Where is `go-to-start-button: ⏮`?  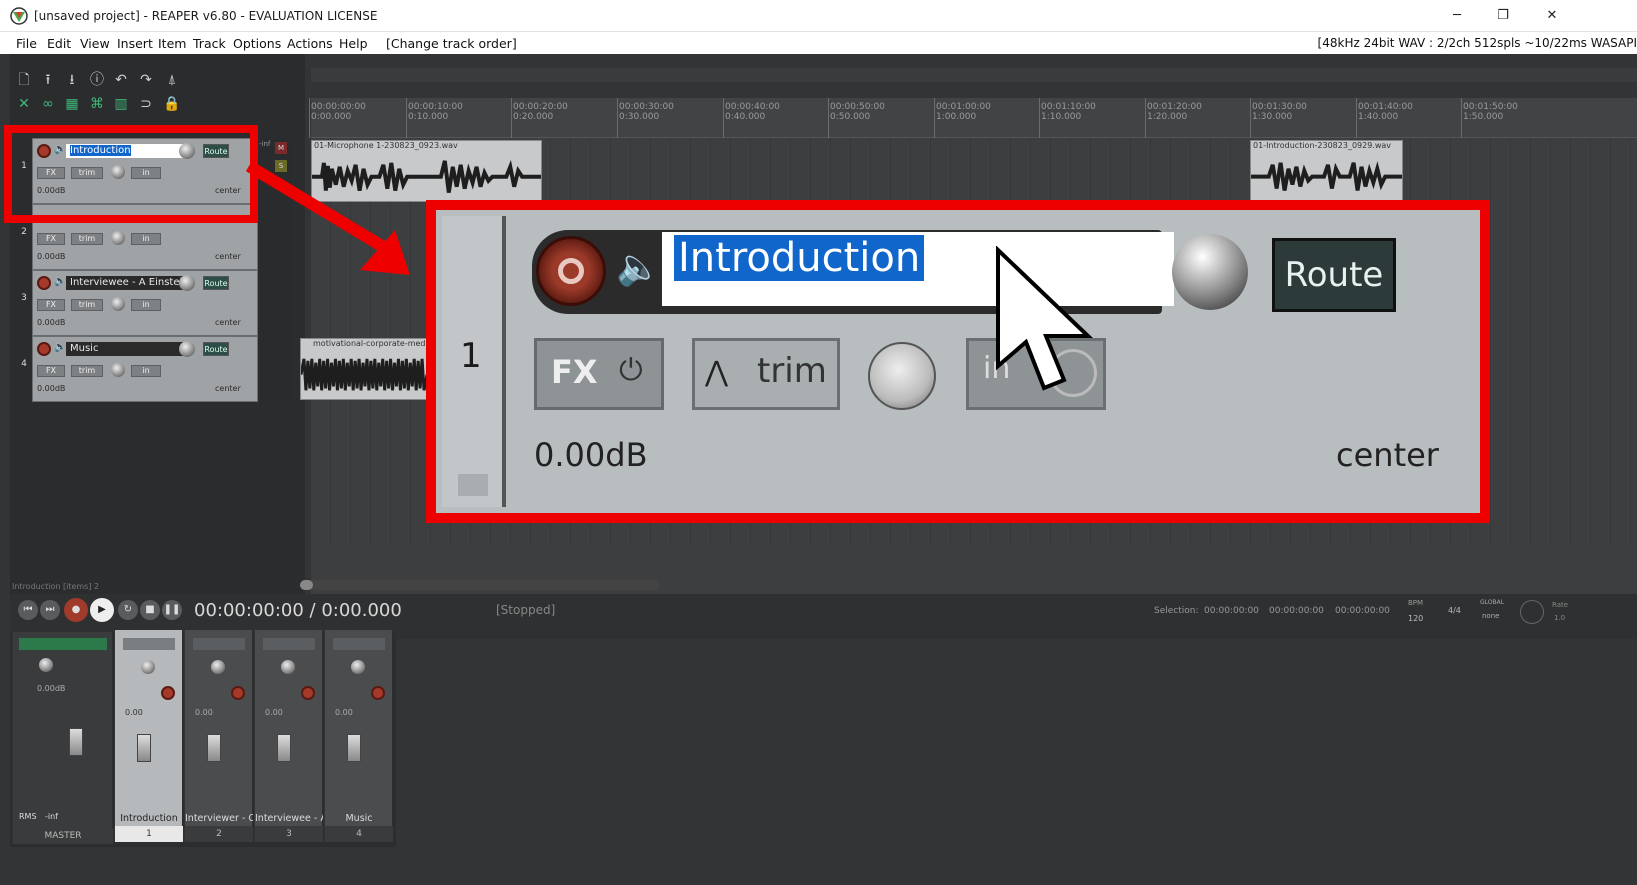
go-to-start-button: ⏮ is located at coordinates (28, 610).